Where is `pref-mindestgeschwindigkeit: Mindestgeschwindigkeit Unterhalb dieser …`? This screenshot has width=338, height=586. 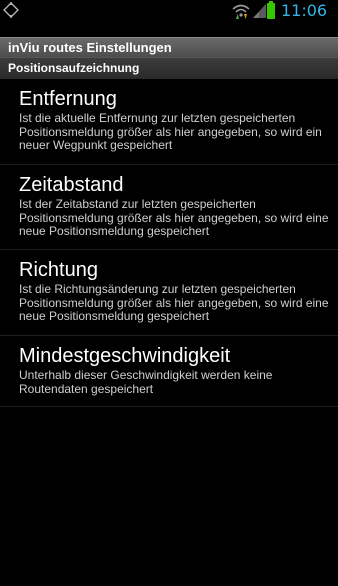
pref-mindestgeschwindigkeit: Mindestgeschwindigkeit Unterhalb dieser … is located at coordinates (169, 371).